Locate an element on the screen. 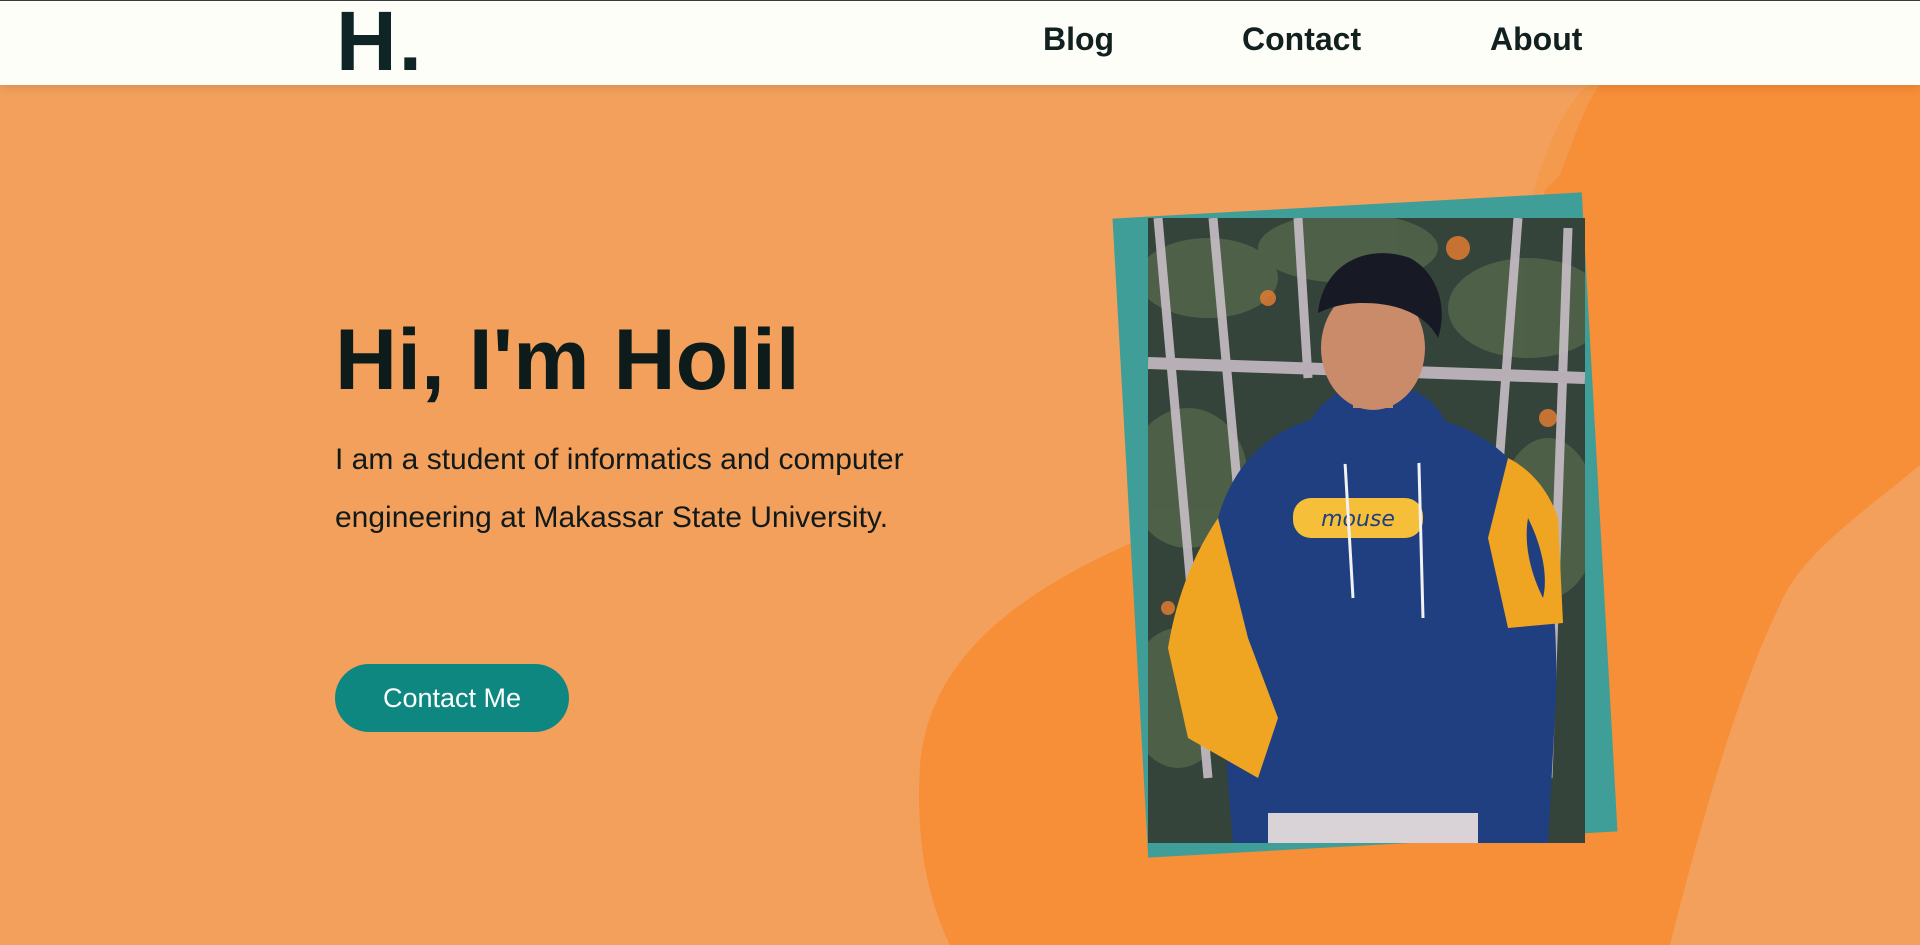 The image size is (1920, 945). hoodie-print-text: mouse is located at coordinates (1358, 519).